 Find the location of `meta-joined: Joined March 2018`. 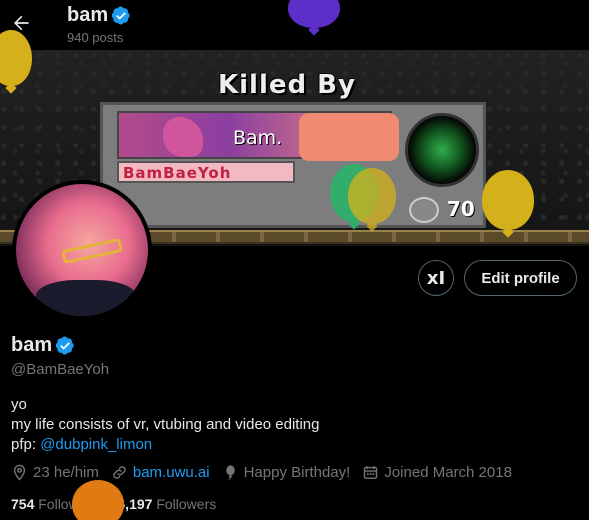

meta-joined: Joined March 2018 is located at coordinates (437, 472).